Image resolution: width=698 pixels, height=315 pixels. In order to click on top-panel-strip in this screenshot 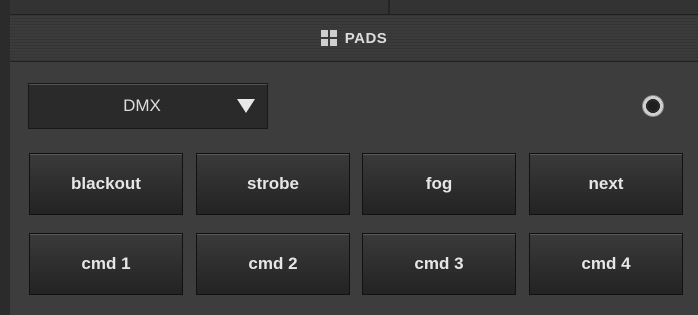, I will do `click(354, 7)`.